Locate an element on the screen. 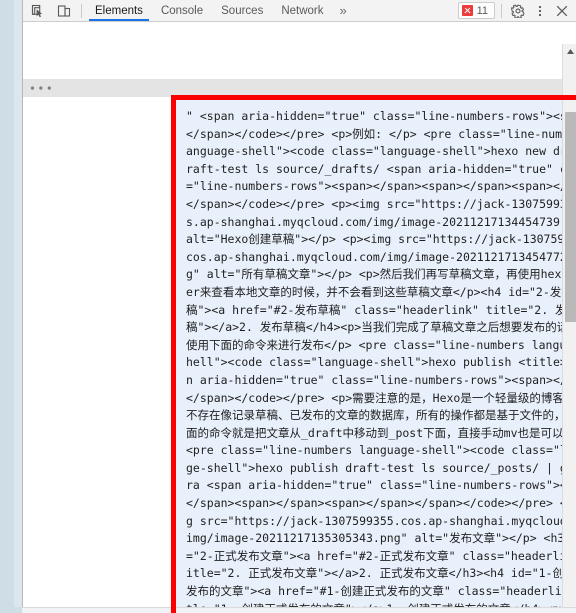  devtools-toolbar: Elements Console Sources Network » 11 is located at coordinates (299, 11).